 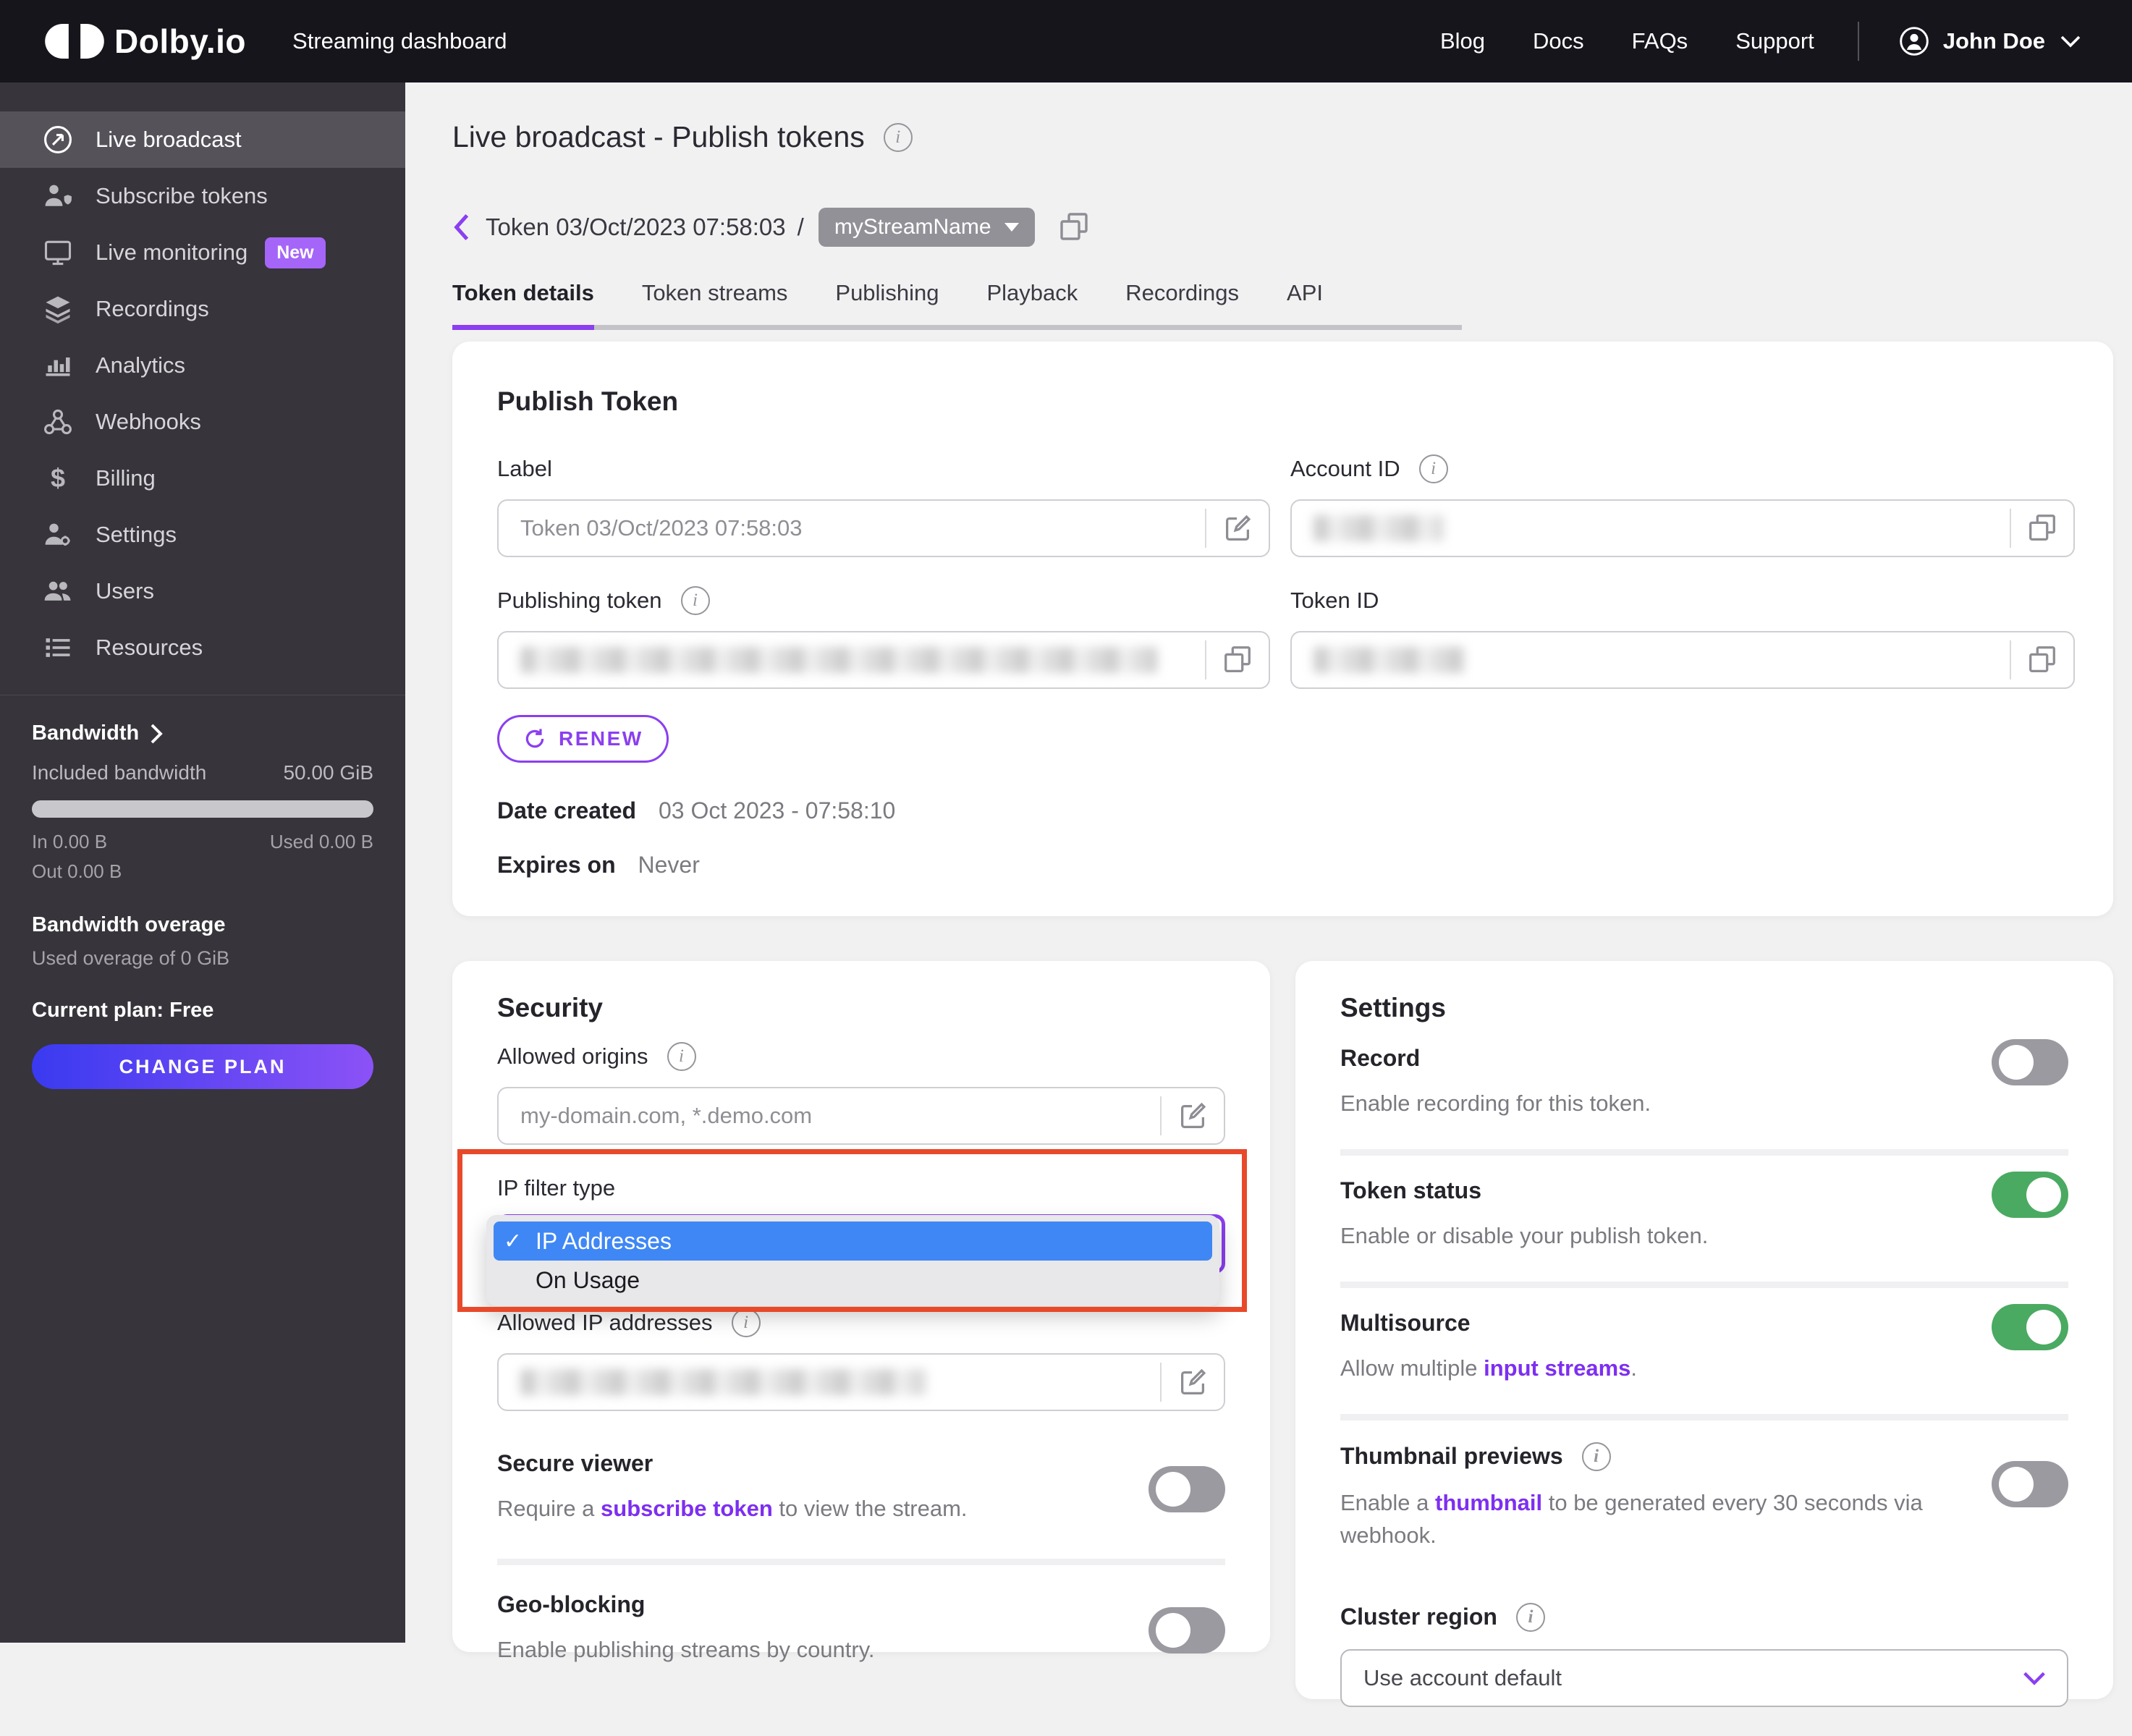 I want to click on account-id-info-icon: i, so click(x=1433, y=468).